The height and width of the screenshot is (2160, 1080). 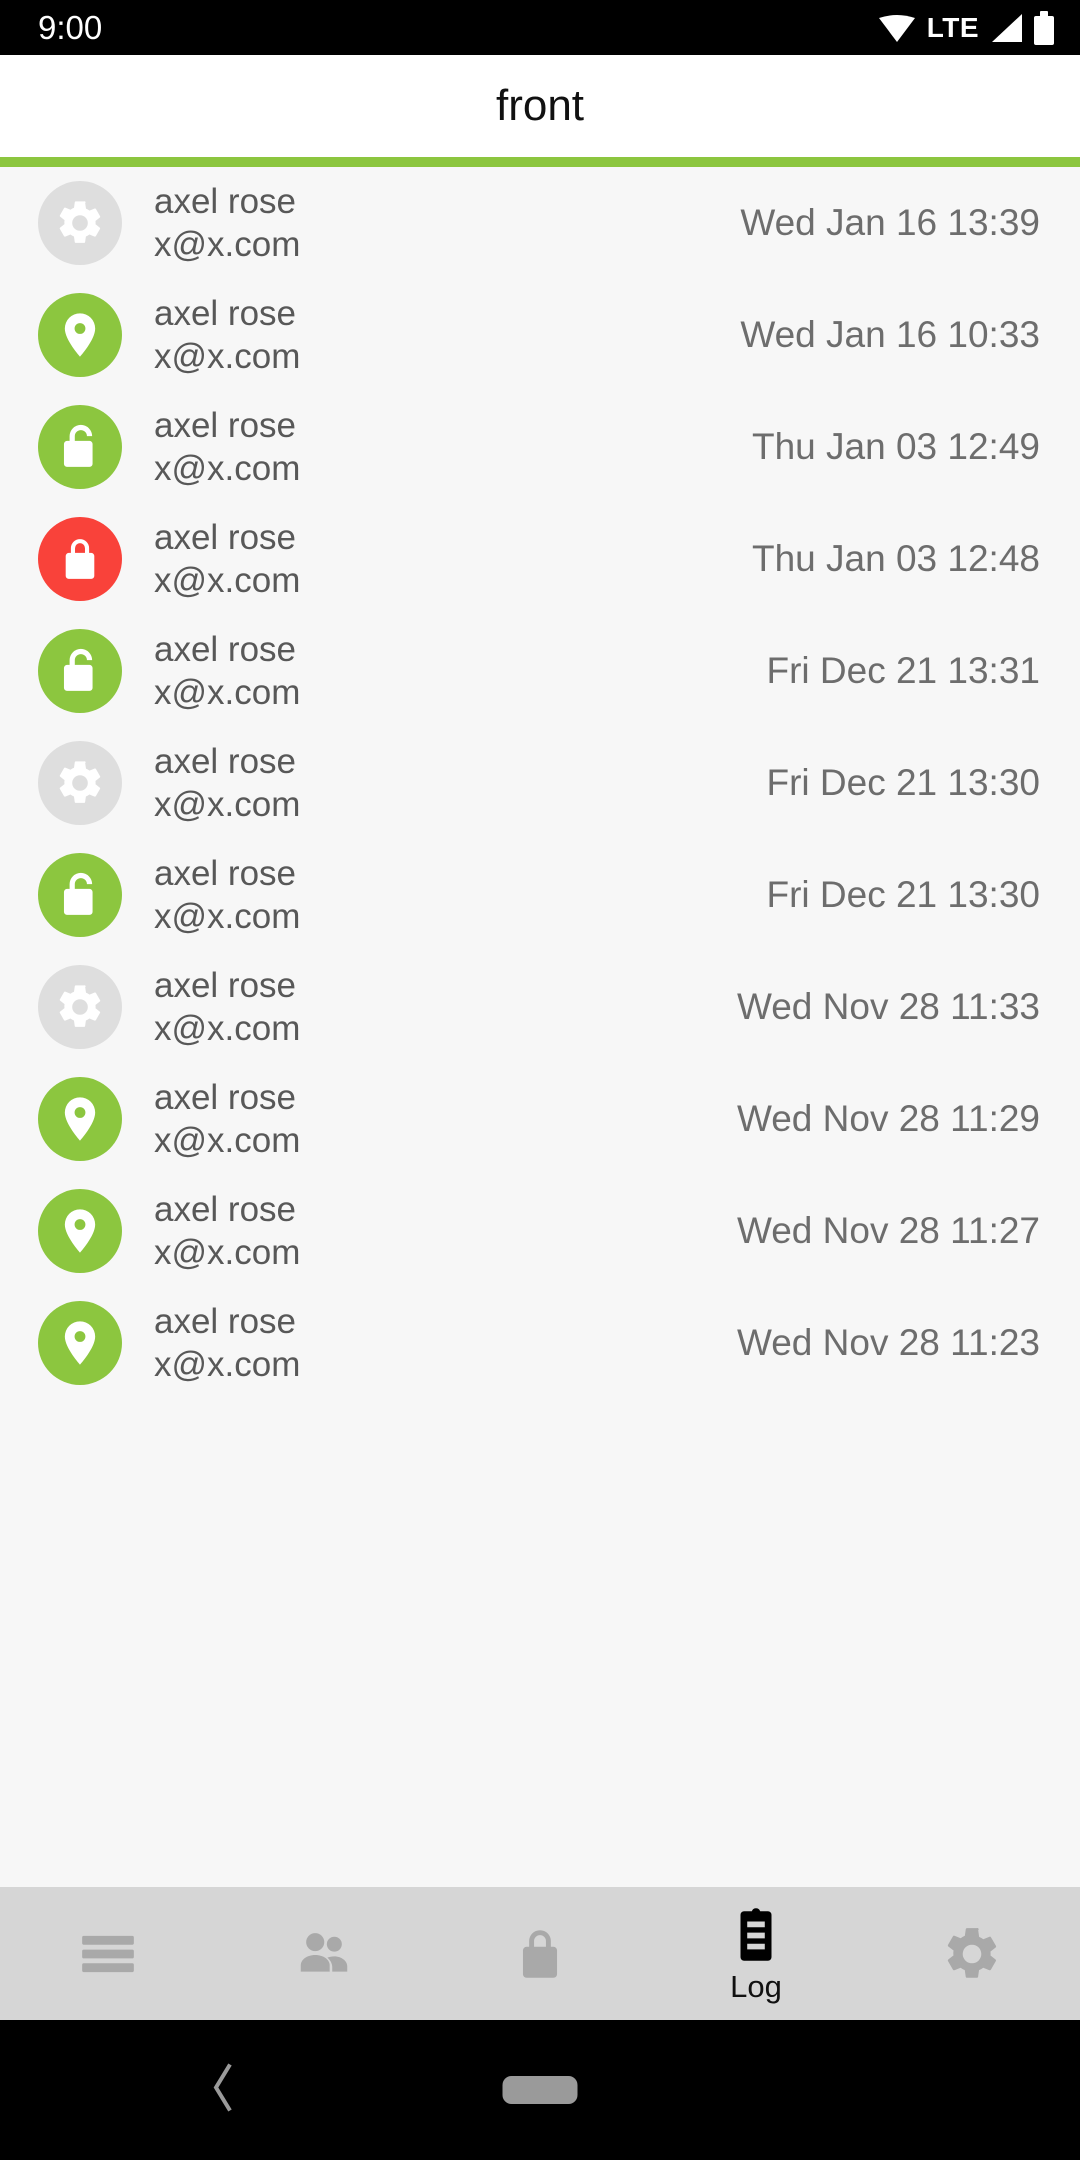 I want to click on bottom-tab-bar: Log, so click(x=540, y=1953).